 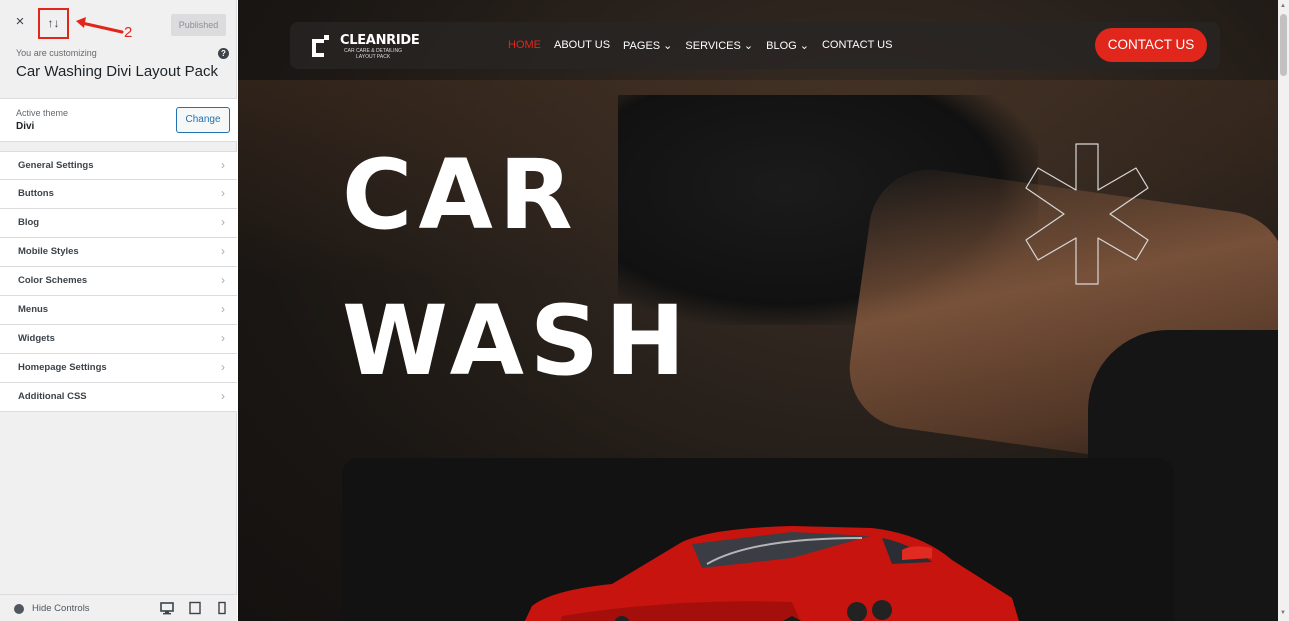 What do you see at coordinates (118, 607) in the screenshot?
I see `customizer-footer: Hide Controls` at bounding box center [118, 607].